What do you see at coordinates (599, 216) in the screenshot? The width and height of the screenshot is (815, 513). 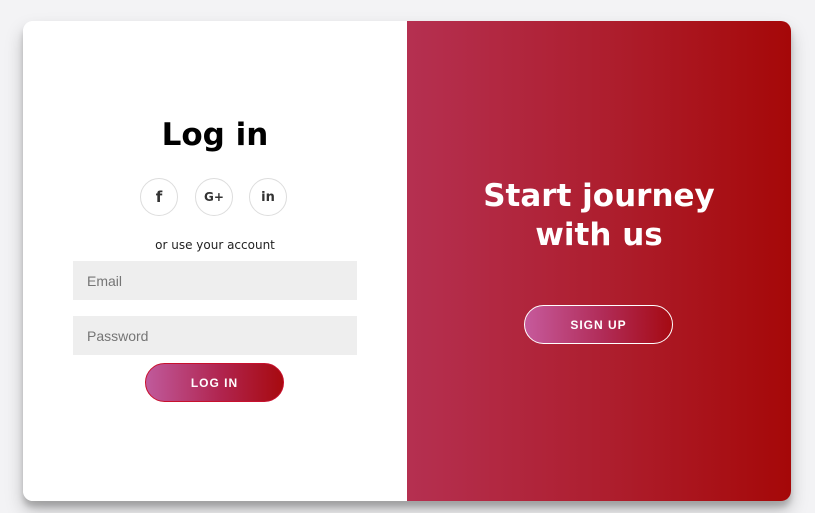 I see `signup-heading: Start journey with us` at bounding box center [599, 216].